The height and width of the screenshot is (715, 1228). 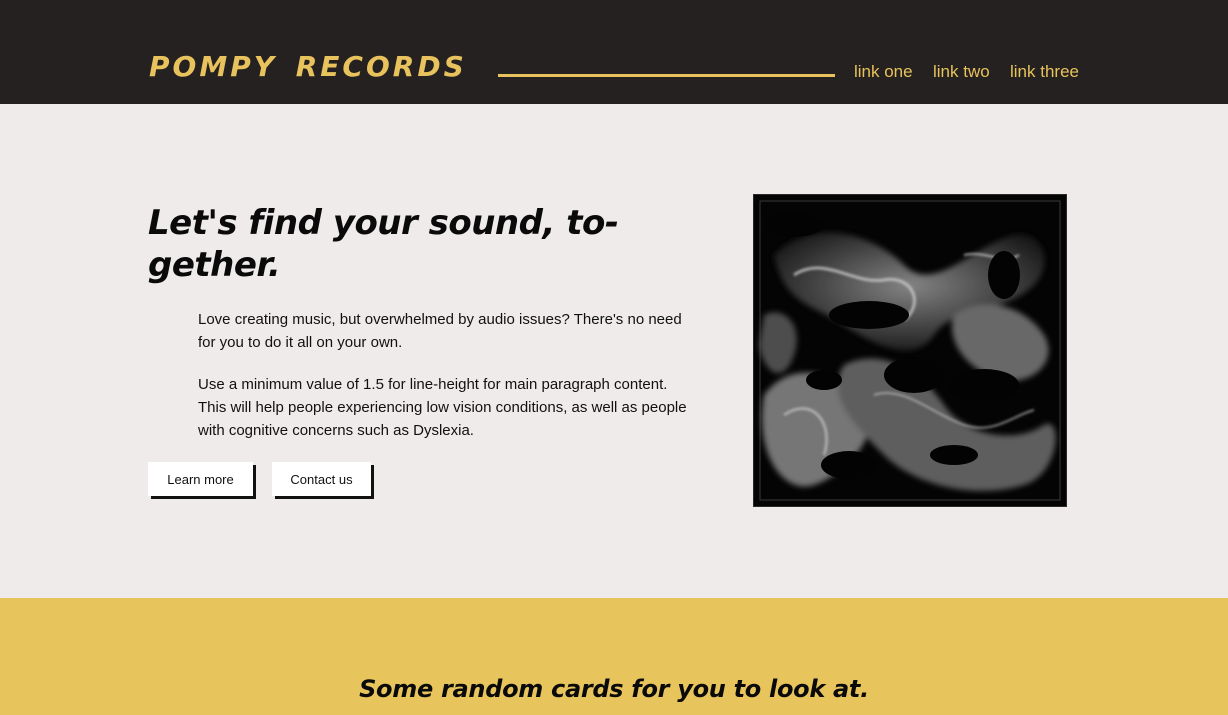 What do you see at coordinates (321, 479) in the screenshot?
I see `contact-us-button: Contact us` at bounding box center [321, 479].